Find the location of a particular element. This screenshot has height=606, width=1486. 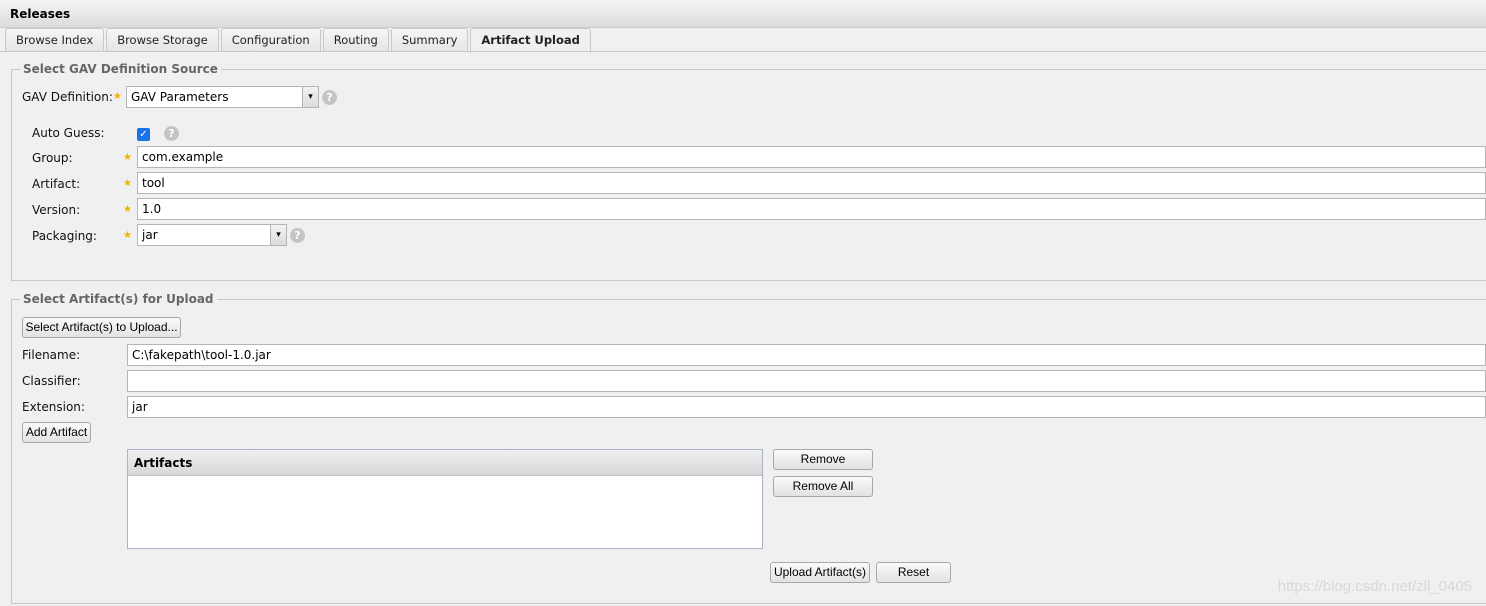

filename-input: C:\fakepath\tool-1.0.jar is located at coordinates (806, 355).